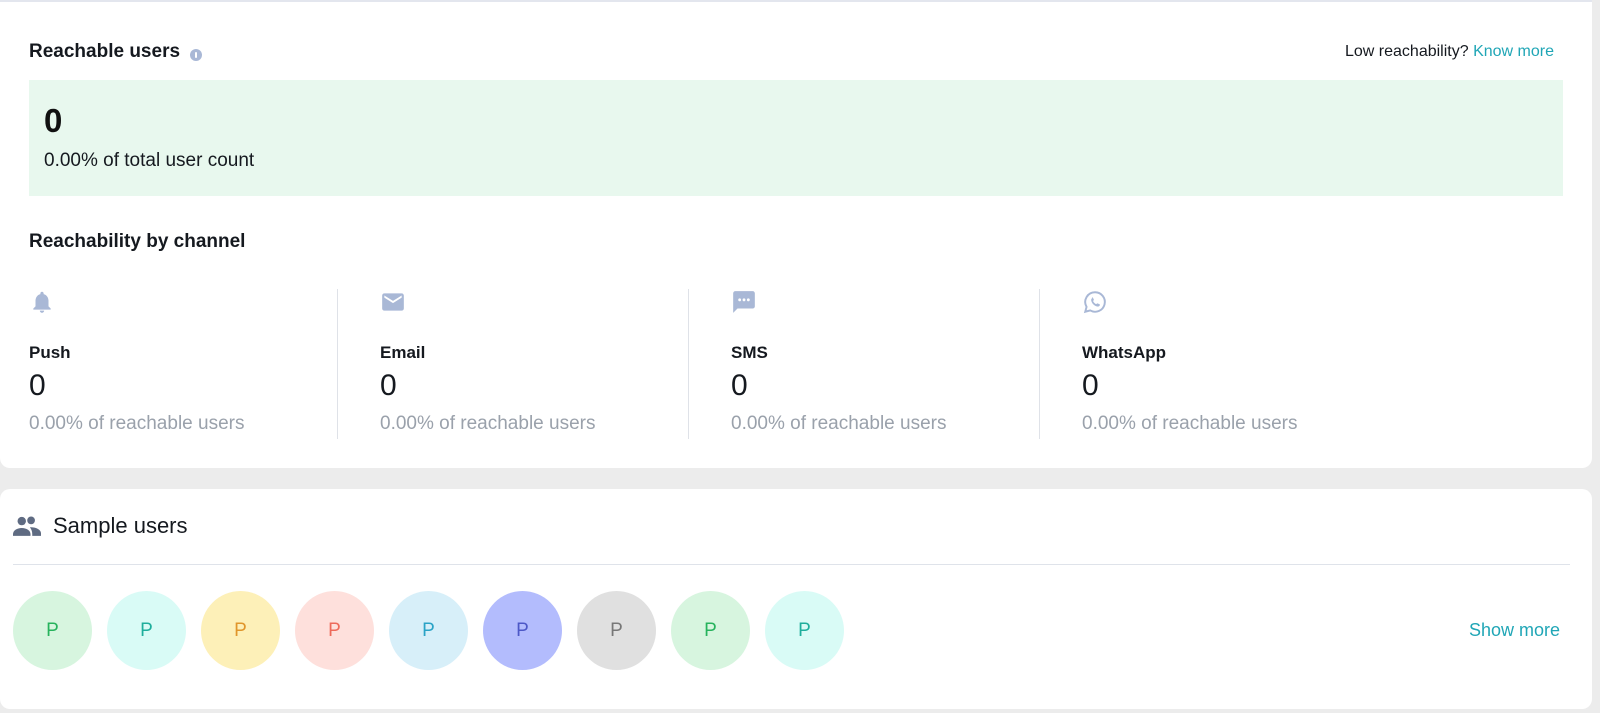 This screenshot has height=713, width=1600. What do you see at coordinates (1514, 630) in the screenshot?
I see `show-more-link: Show more` at bounding box center [1514, 630].